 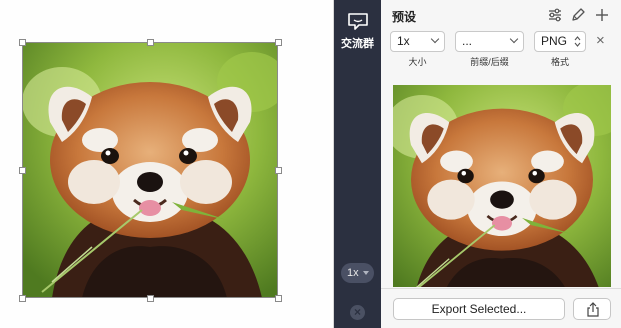 I want to click on format-value: PNG, so click(x=554, y=41).